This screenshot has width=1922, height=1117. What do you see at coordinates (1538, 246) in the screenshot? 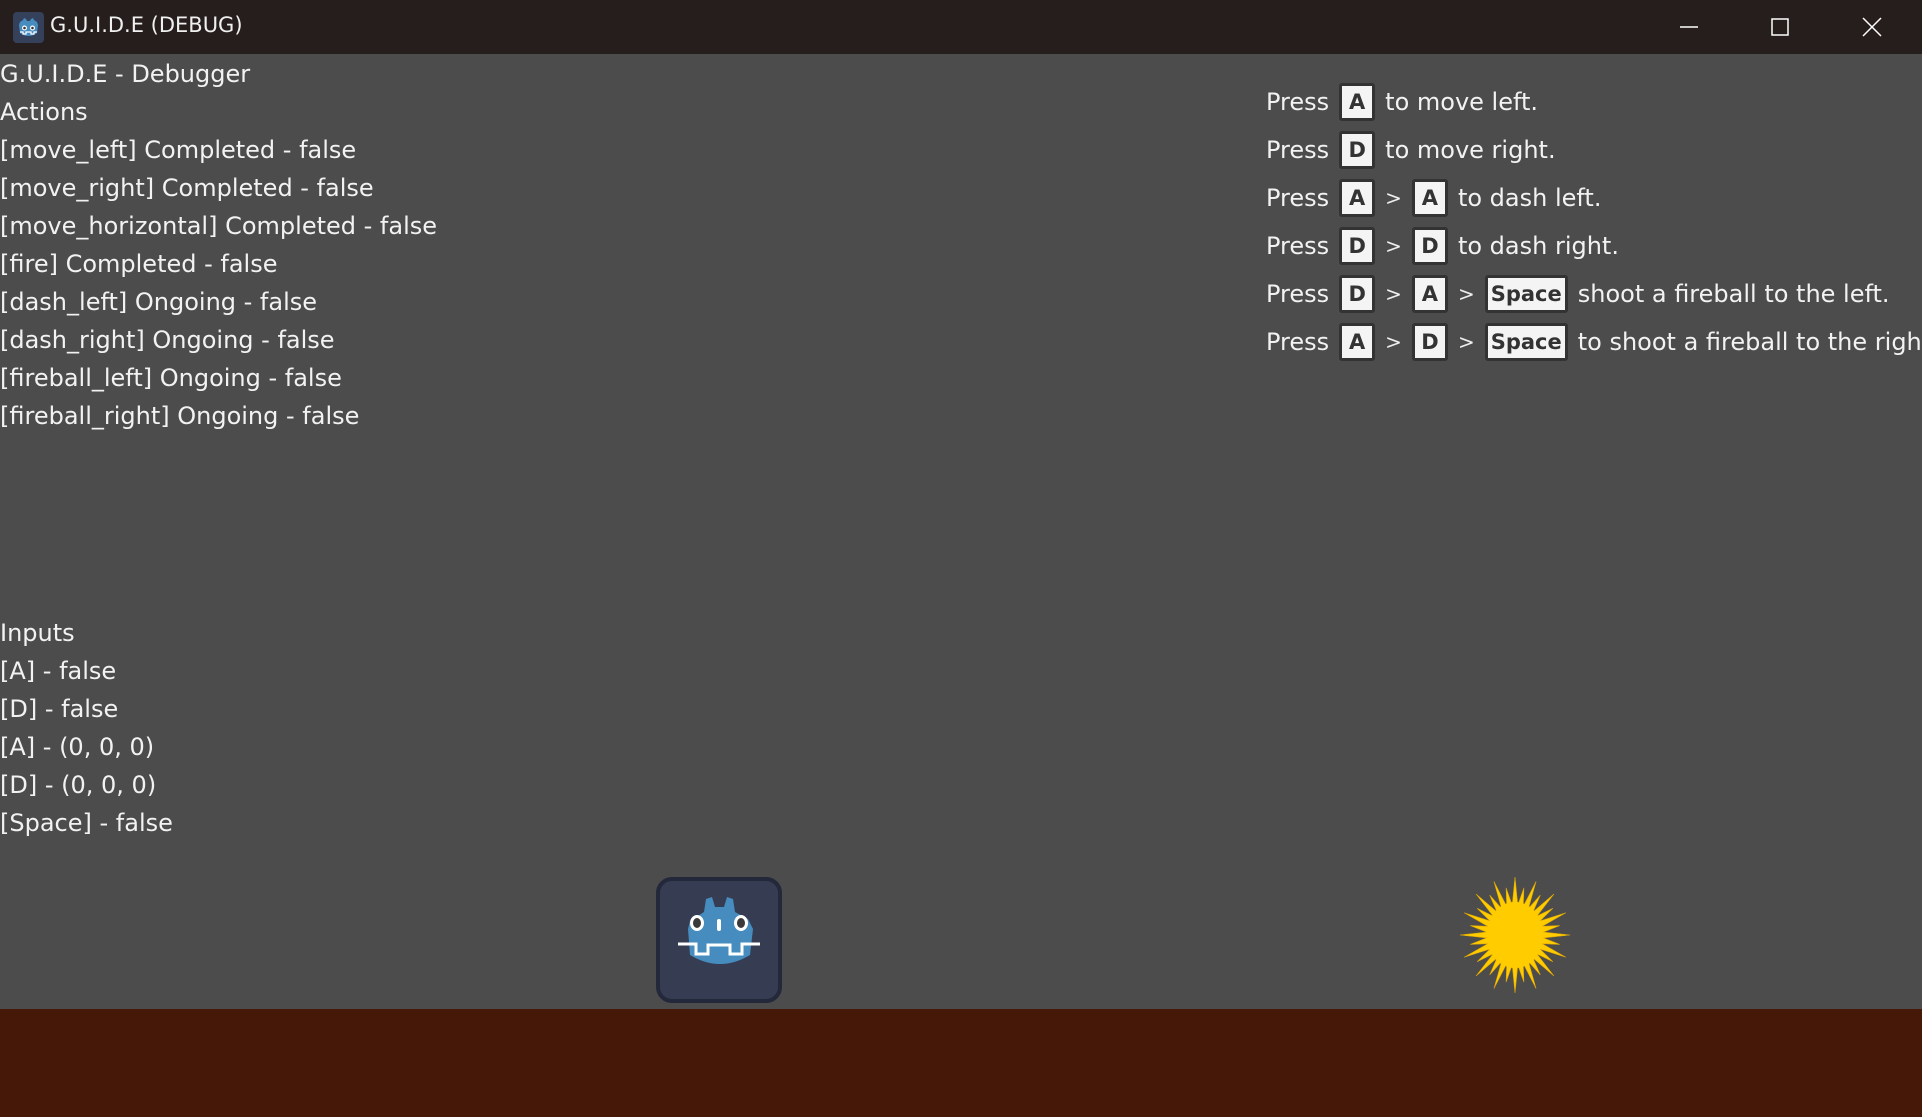
I see `hint-text: to dash right.` at bounding box center [1538, 246].